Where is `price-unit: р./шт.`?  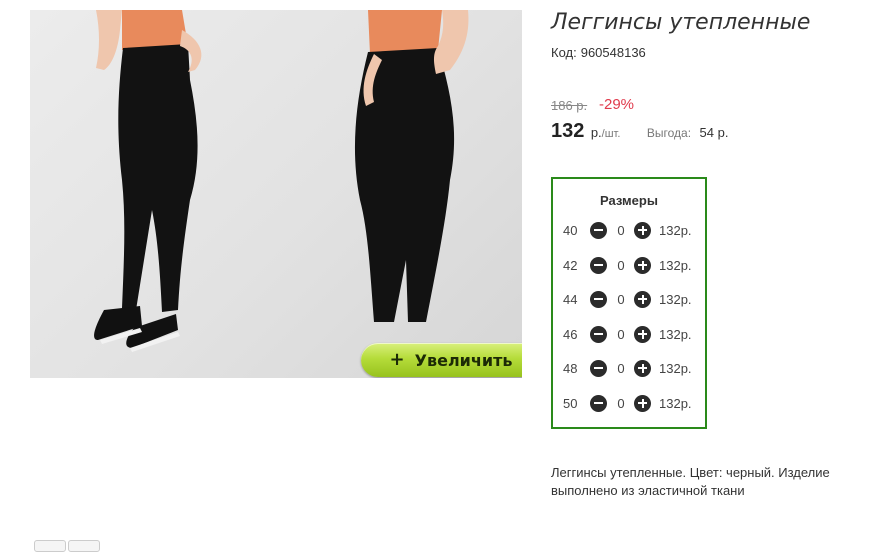
price-unit: р./шт. is located at coordinates (606, 132).